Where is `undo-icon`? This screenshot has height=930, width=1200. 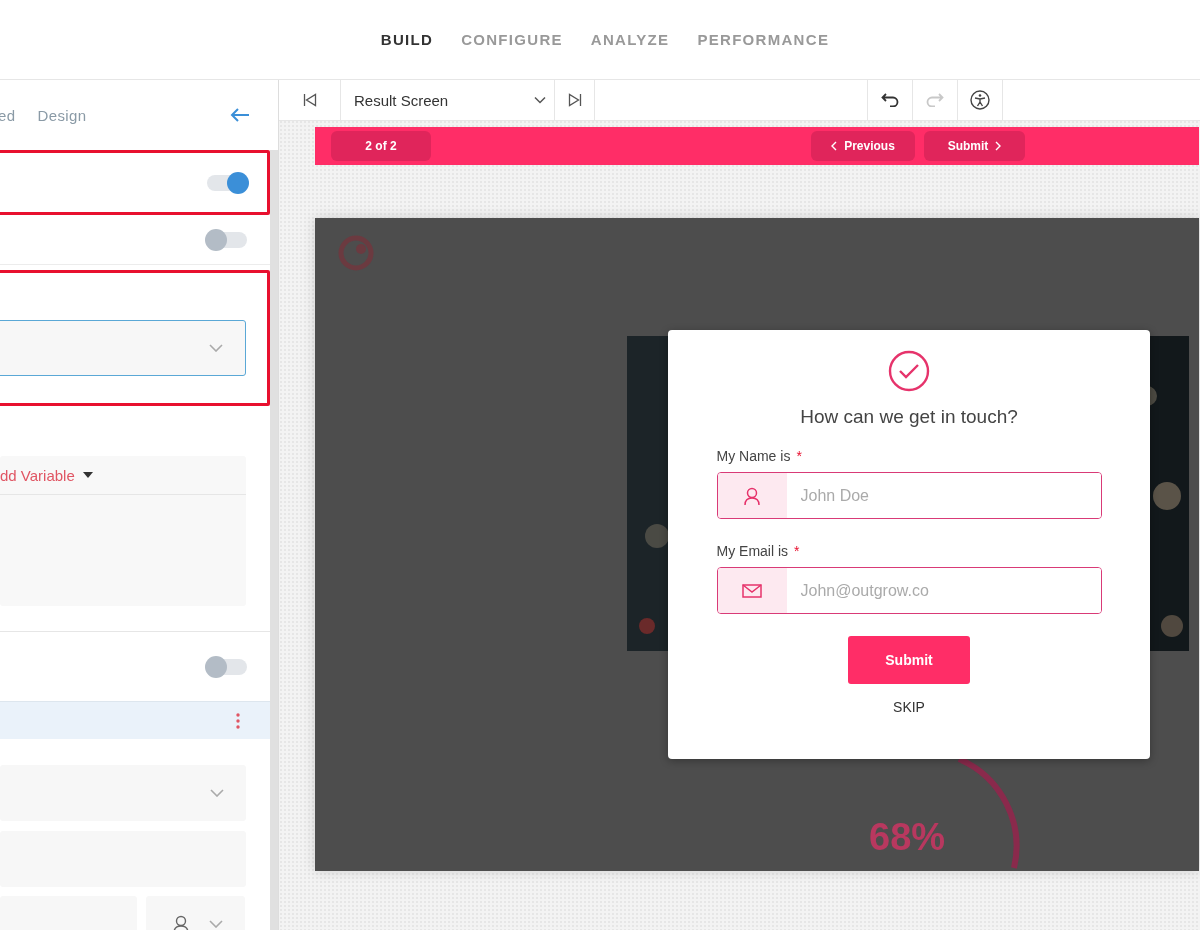
undo-icon is located at coordinates (890, 100).